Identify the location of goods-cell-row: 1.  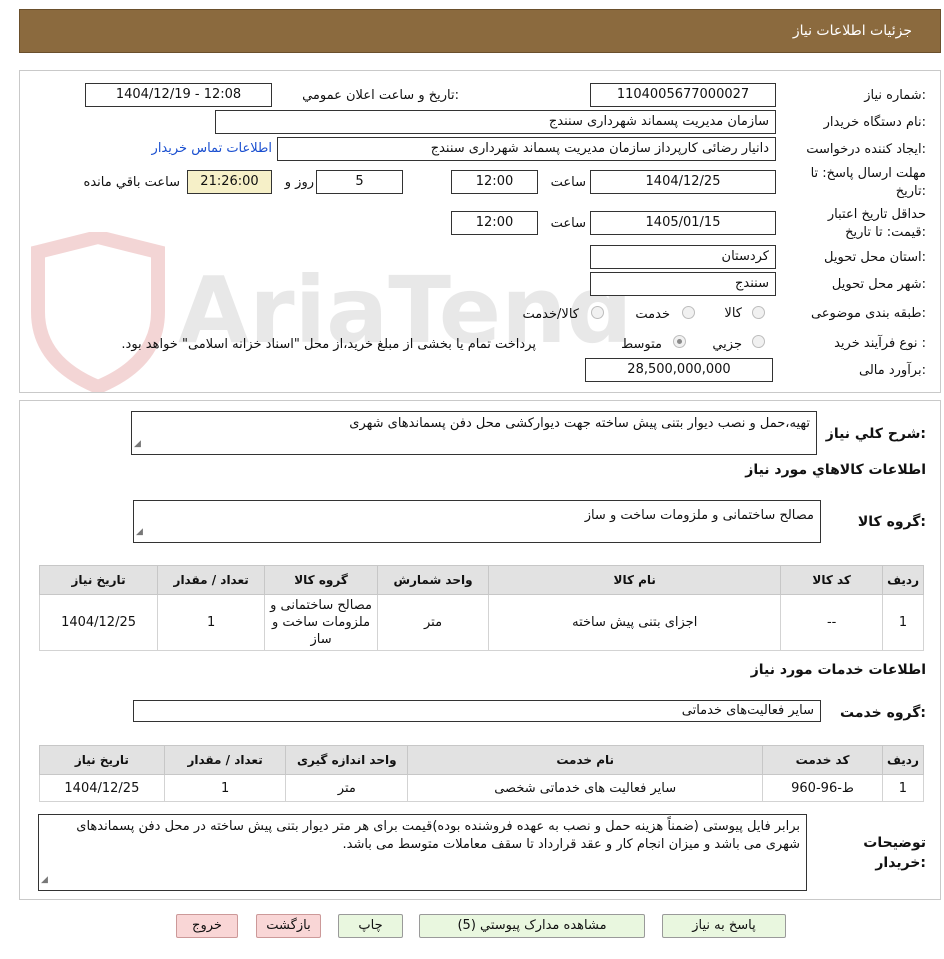
(903, 622).